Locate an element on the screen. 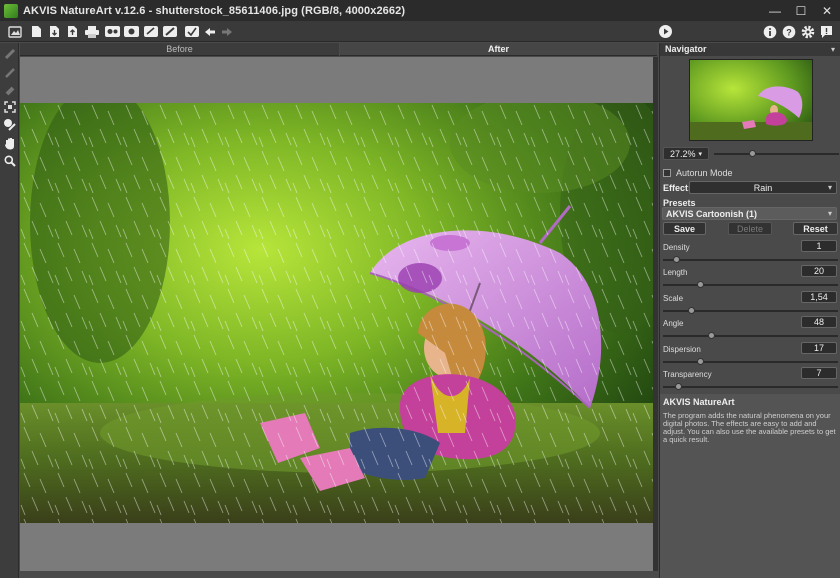 The width and height of the screenshot is (840, 578). transparency-slider-handle is located at coordinates (678, 386).